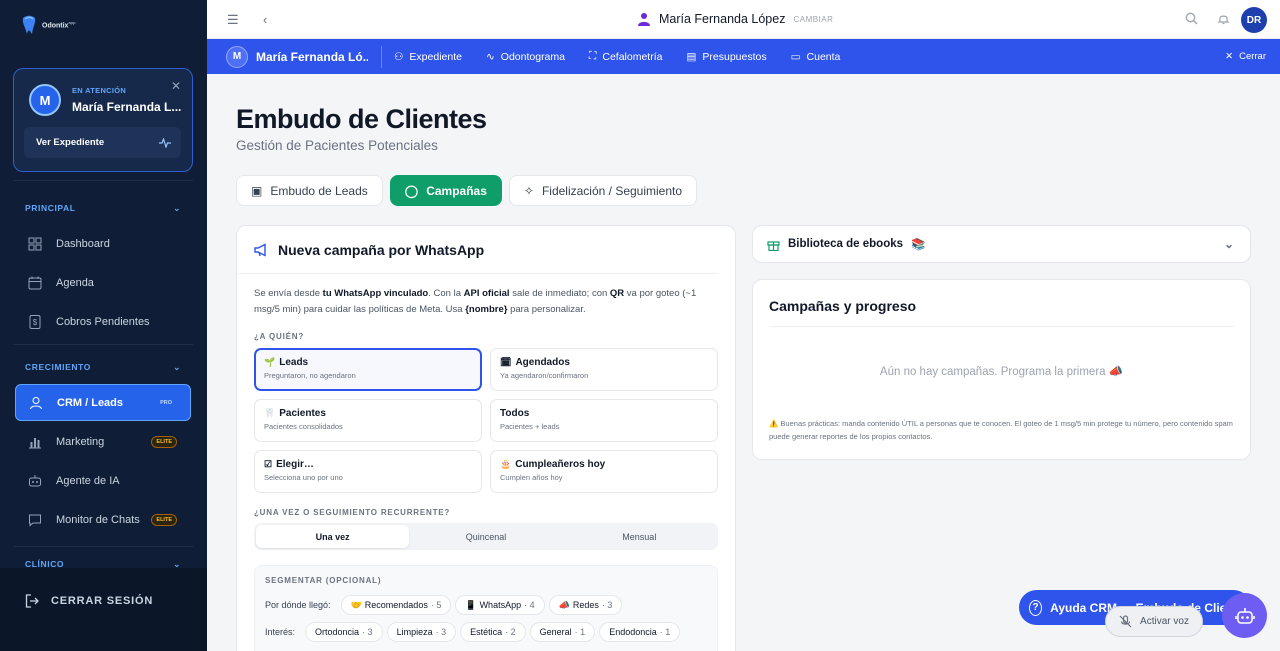  What do you see at coordinates (555, 632) in the screenshot?
I see `chip-label: General` at bounding box center [555, 632].